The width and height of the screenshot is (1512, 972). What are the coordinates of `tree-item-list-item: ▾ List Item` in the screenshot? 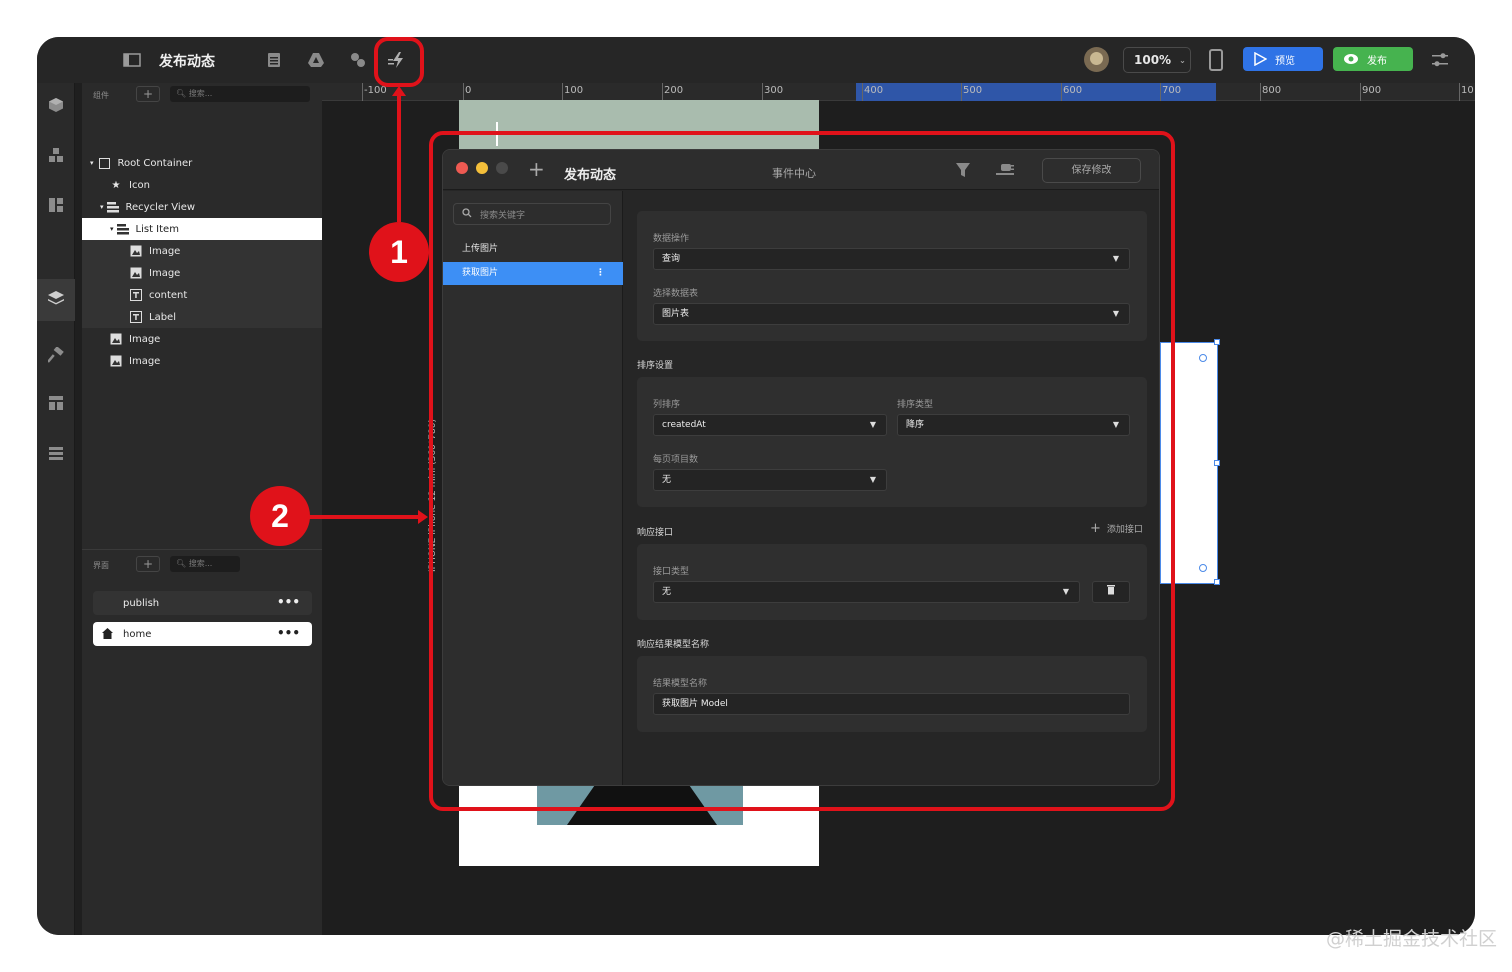 It's located at (202, 229).